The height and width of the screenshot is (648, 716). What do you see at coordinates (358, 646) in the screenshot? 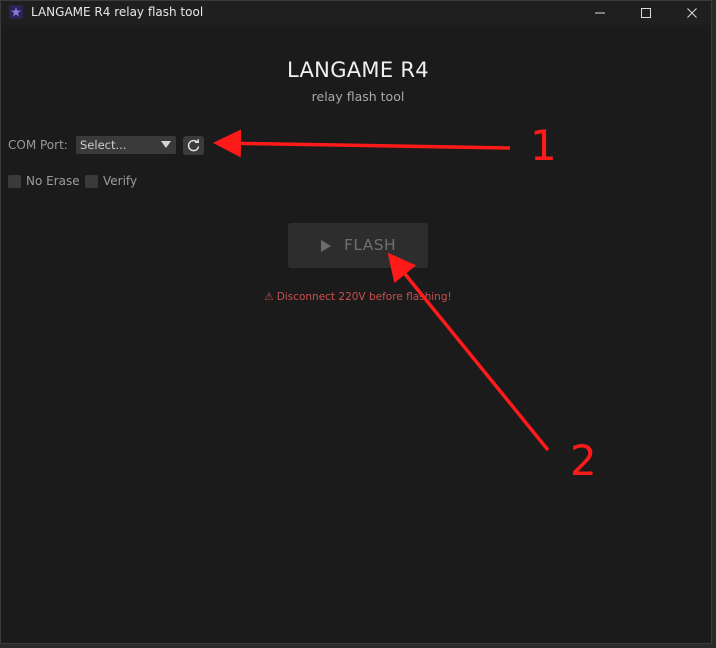
I see `background-edge-bottom` at bounding box center [358, 646].